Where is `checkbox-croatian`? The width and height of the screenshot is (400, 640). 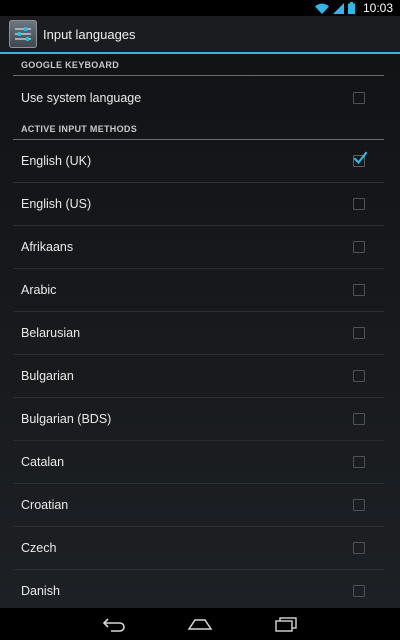 checkbox-croatian is located at coordinates (359, 505).